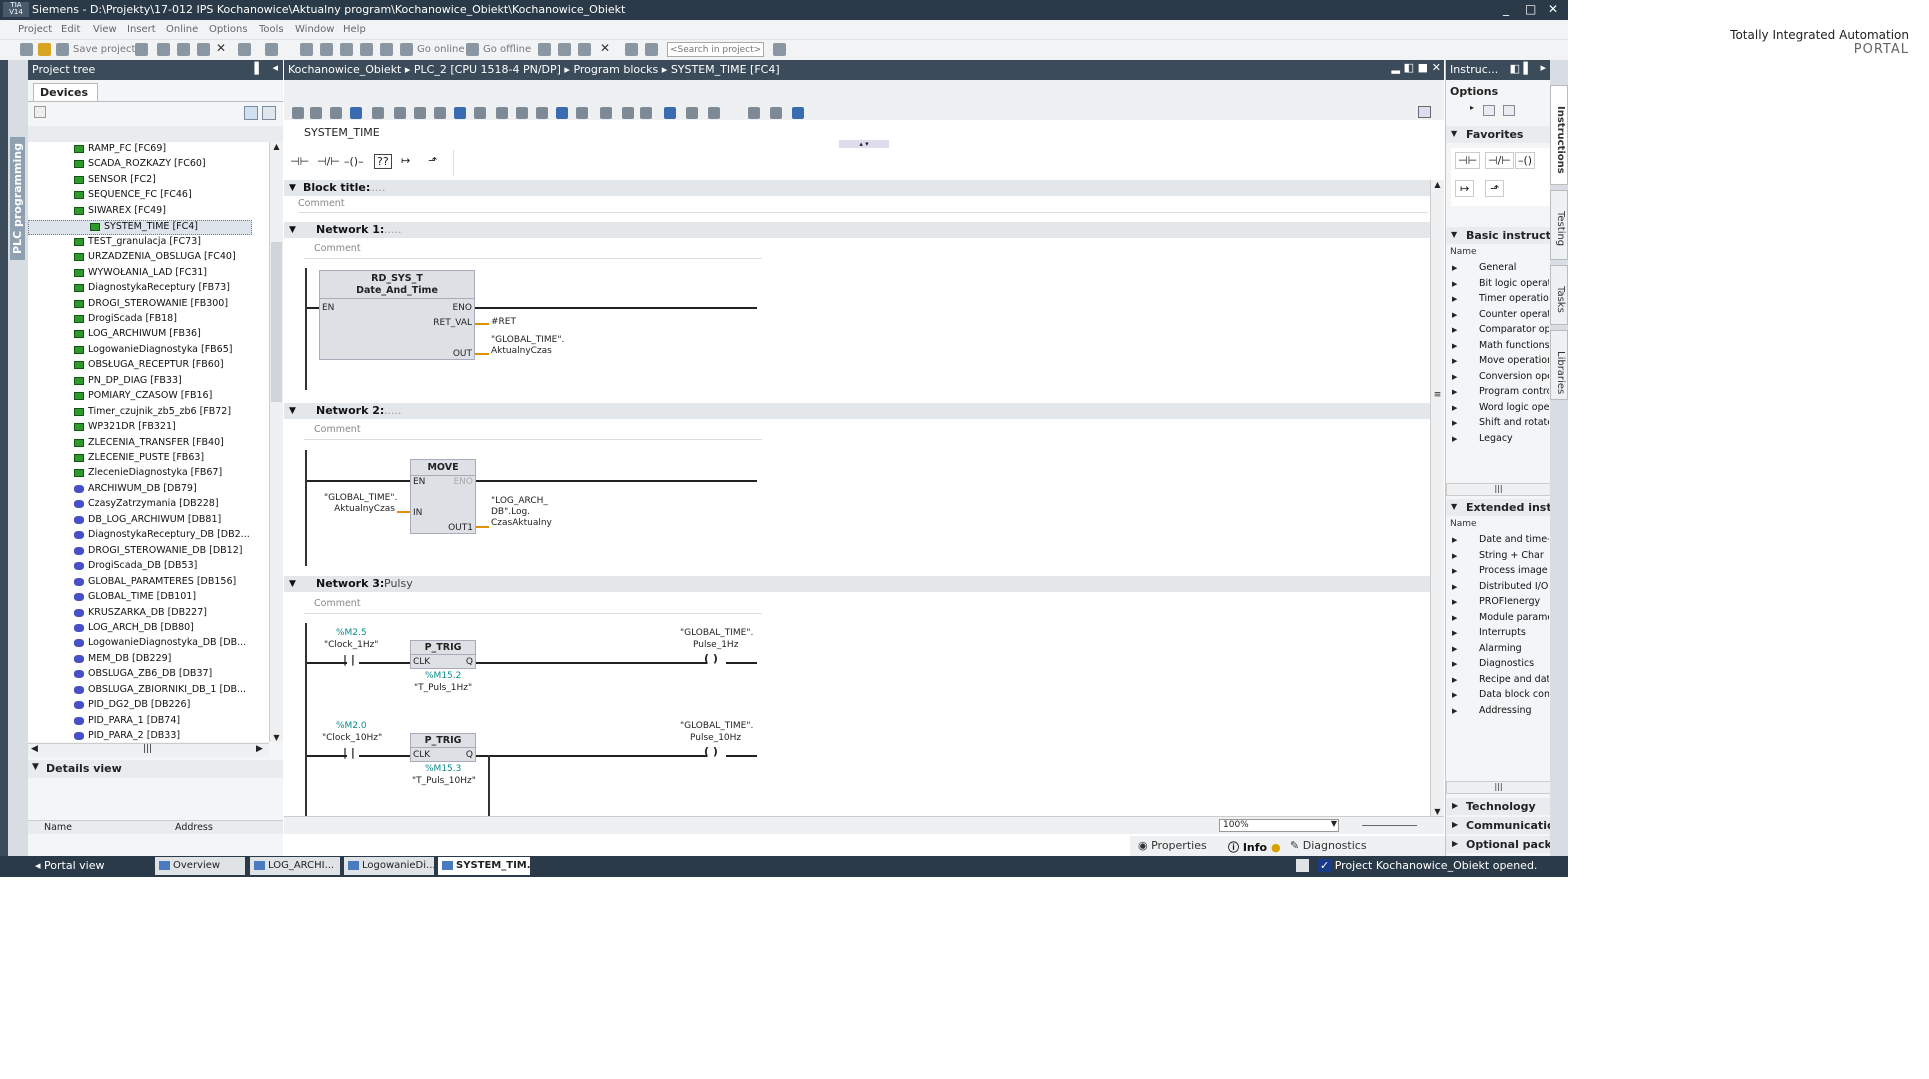 This screenshot has height=1079, width=1929. Describe the element at coordinates (125, 428) in the screenshot. I see `tree-item: WP321DR [FB321]` at that location.